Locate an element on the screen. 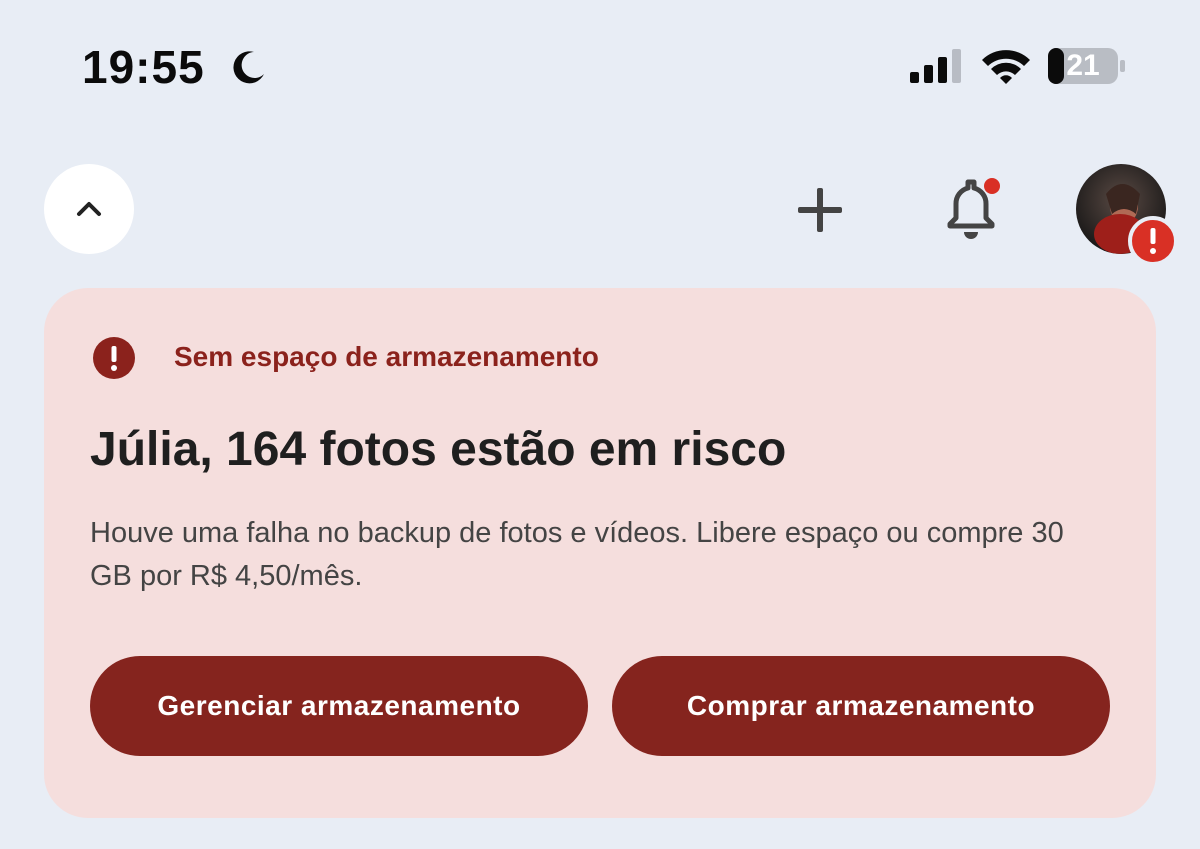 This screenshot has height=849, width=1200. error-icon is located at coordinates (114, 358).